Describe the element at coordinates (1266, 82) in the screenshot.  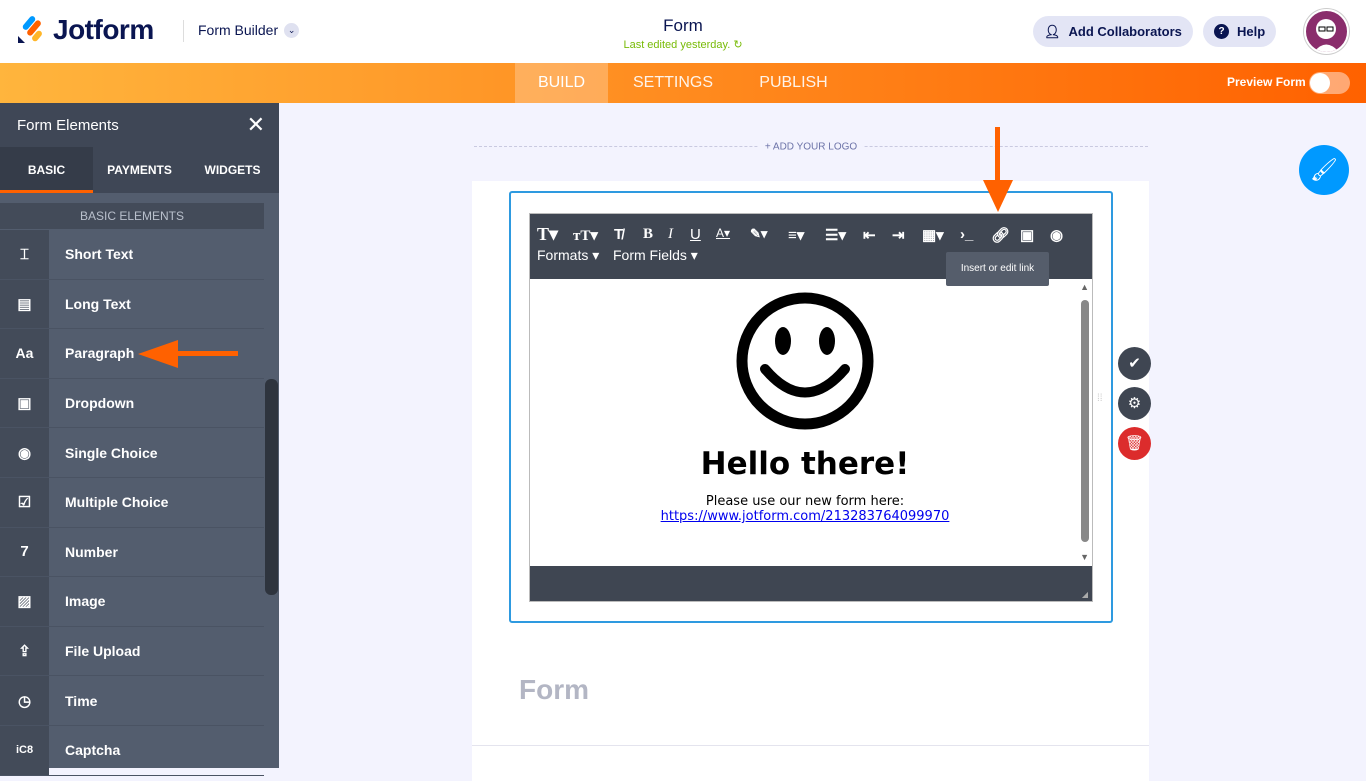
I see `preview-form-label: Preview Form` at that location.